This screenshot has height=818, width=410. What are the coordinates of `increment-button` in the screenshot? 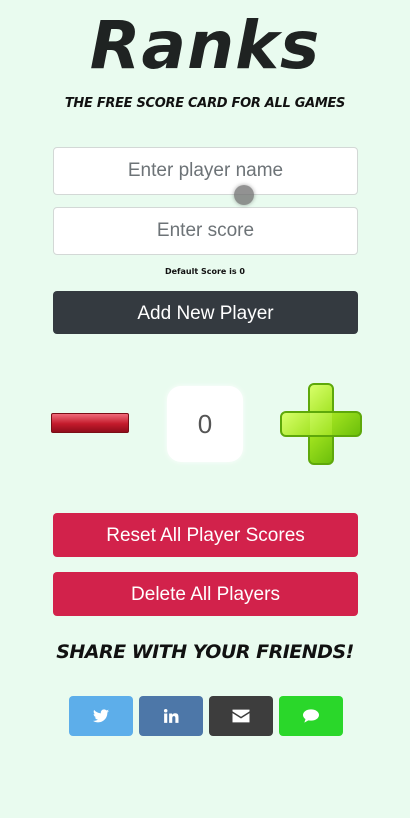 It's located at (321, 424).